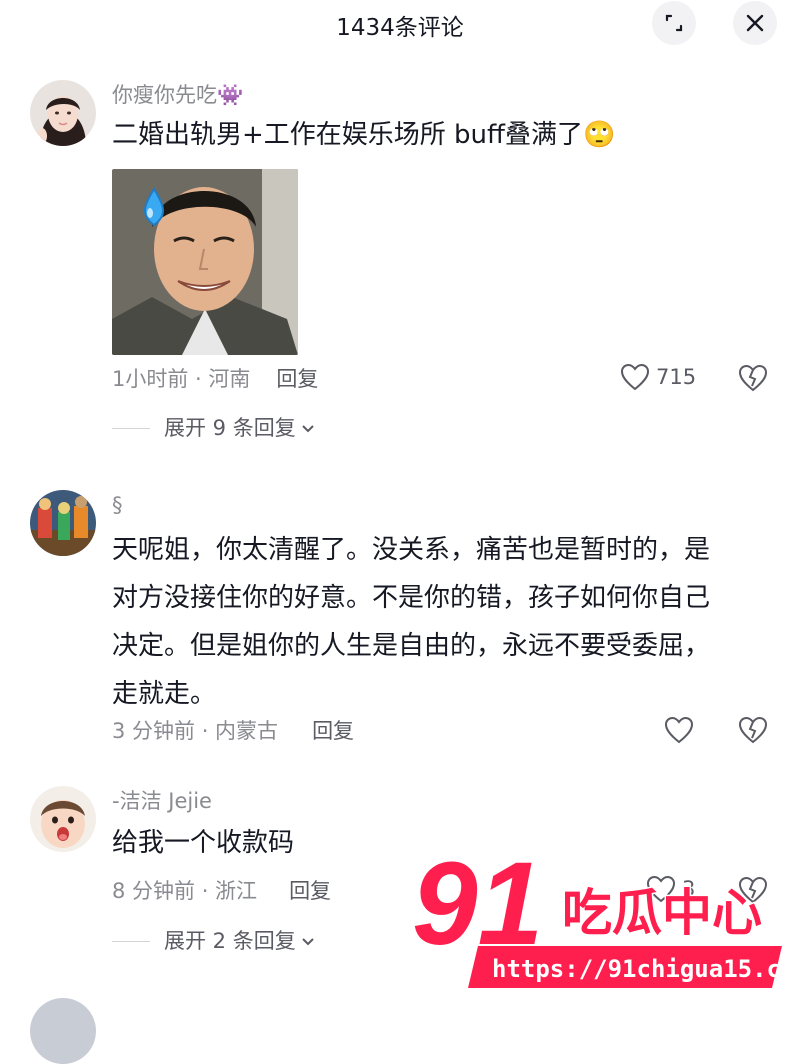 The width and height of the screenshot is (800, 1064). What do you see at coordinates (181, 379) in the screenshot?
I see `comment-time-location: 1小时前 · 河南` at bounding box center [181, 379].